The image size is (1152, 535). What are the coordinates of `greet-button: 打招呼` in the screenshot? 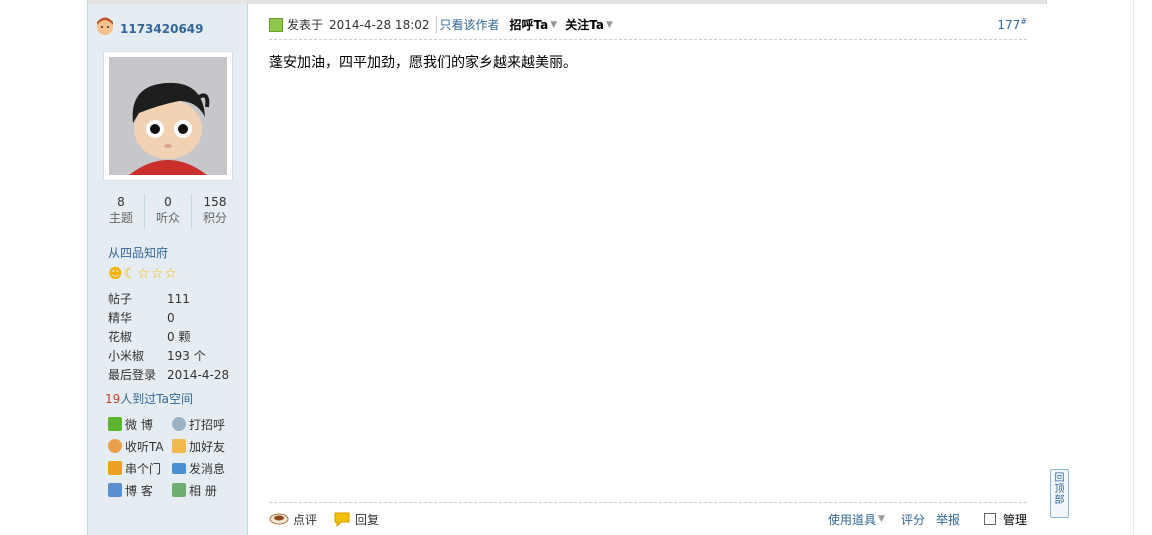 It's located at (207, 424).